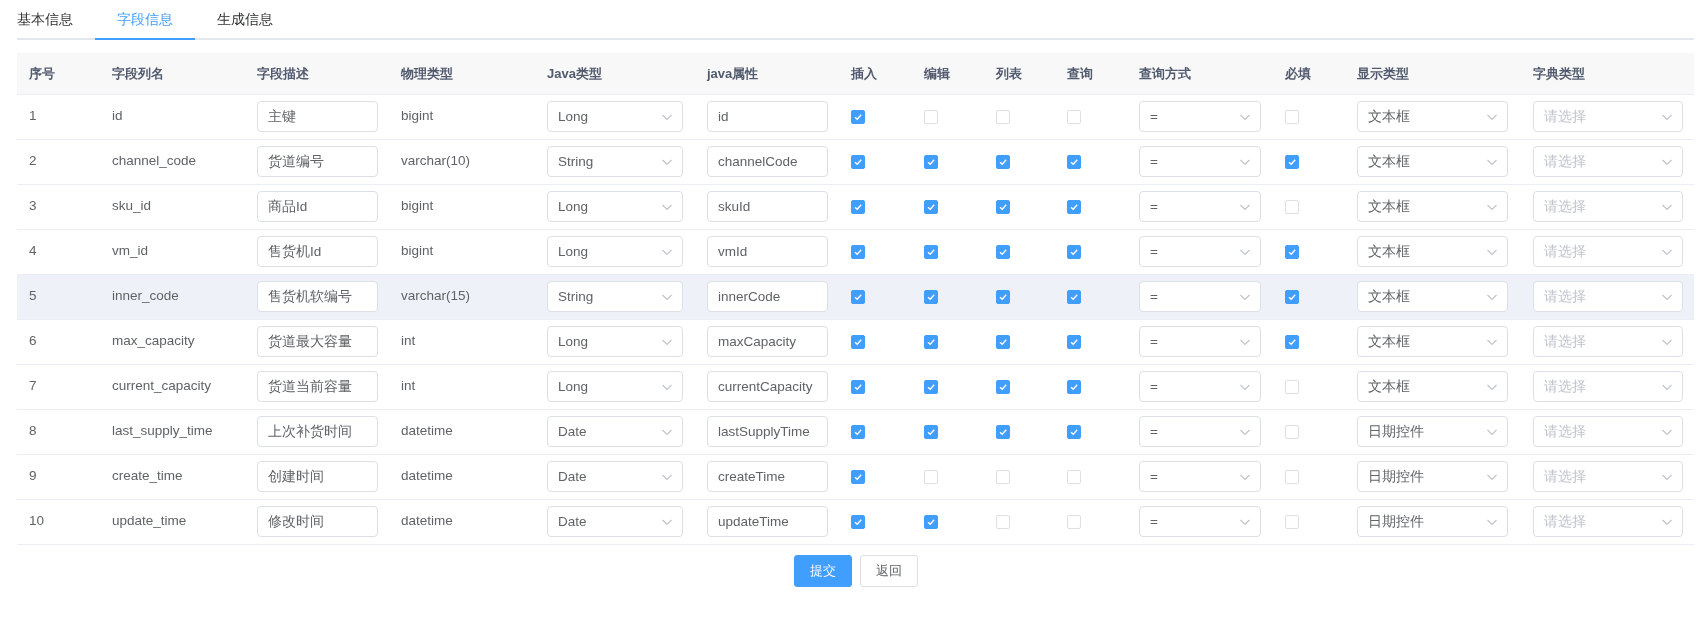 This screenshot has height=644, width=1705. I want to click on java-field-input: lastSupplyTime, so click(767, 431).